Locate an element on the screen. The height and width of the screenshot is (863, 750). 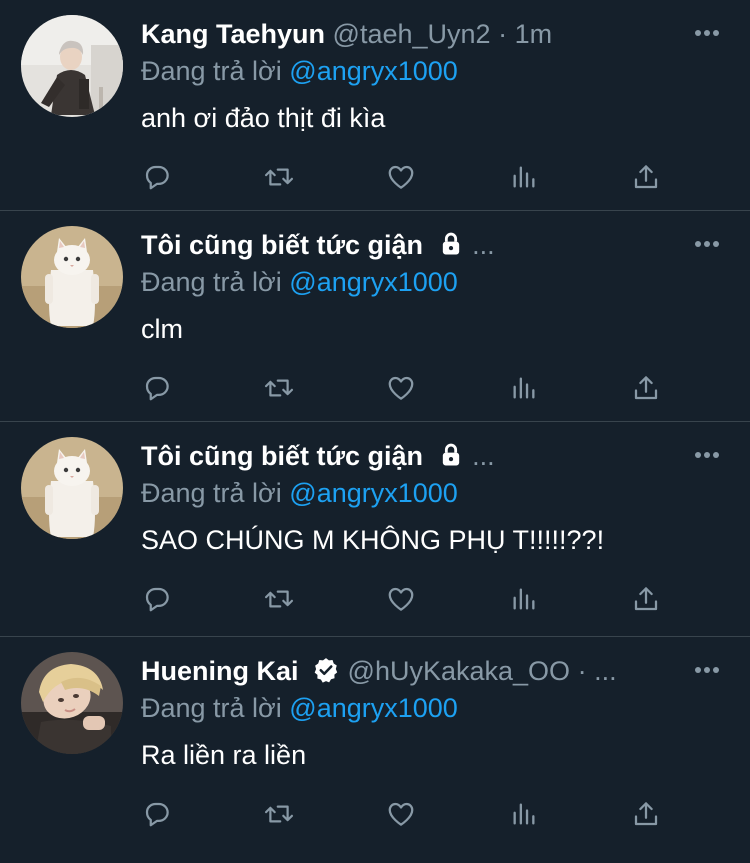
tweet-header: Kang Taehyun @taeh_Uyn2 · 1m is located at coordinates (405, 34).